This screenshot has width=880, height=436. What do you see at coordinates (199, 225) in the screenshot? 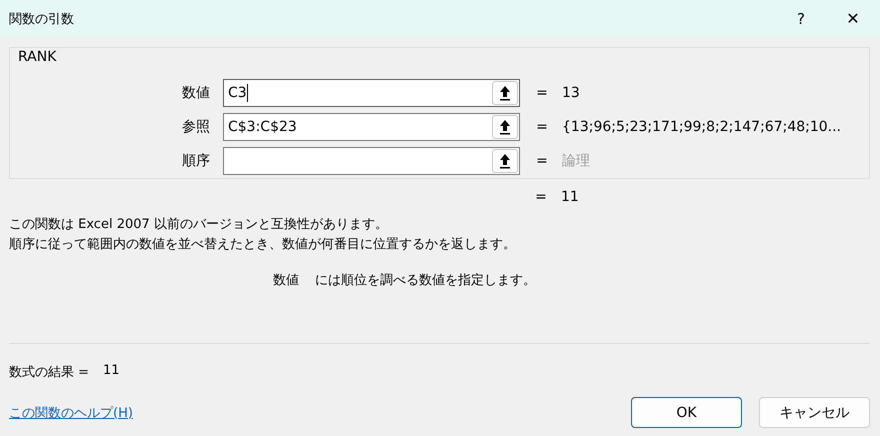
I see `description-text: この関数は Excel 2007 以前のバージョンと互換性があります。` at bounding box center [199, 225].